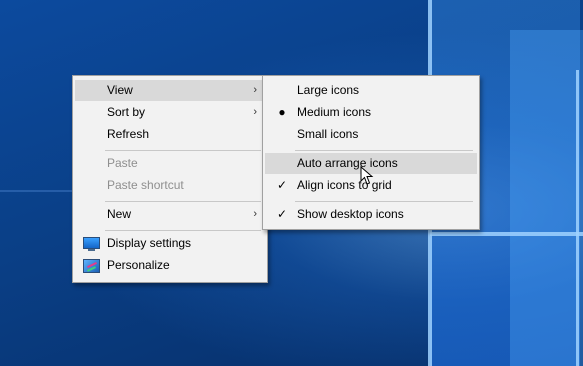 The width and height of the screenshot is (583, 366). What do you see at coordinates (120, 90) in the screenshot?
I see `menu-item-label: View` at bounding box center [120, 90].